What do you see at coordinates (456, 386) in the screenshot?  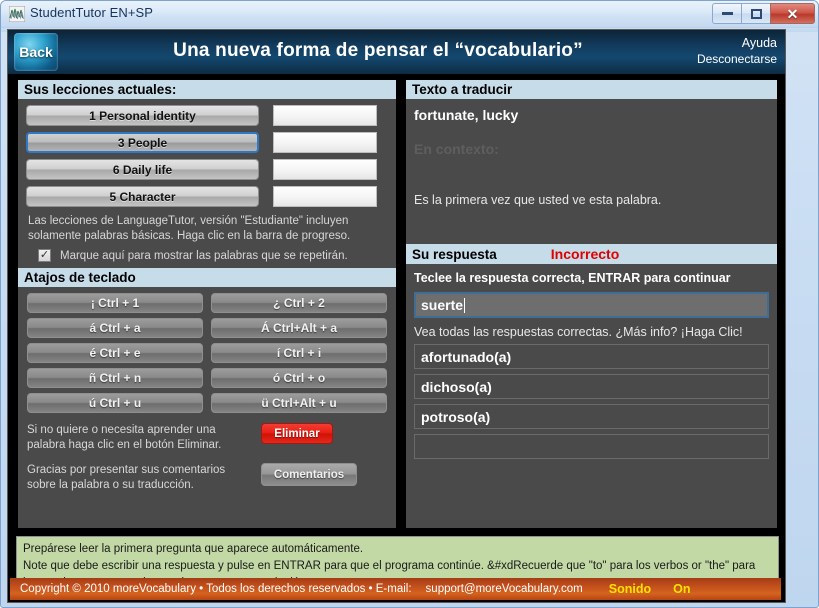 I see `correct-answer-text: dichoso(a)` at bounding box center [456, 386].